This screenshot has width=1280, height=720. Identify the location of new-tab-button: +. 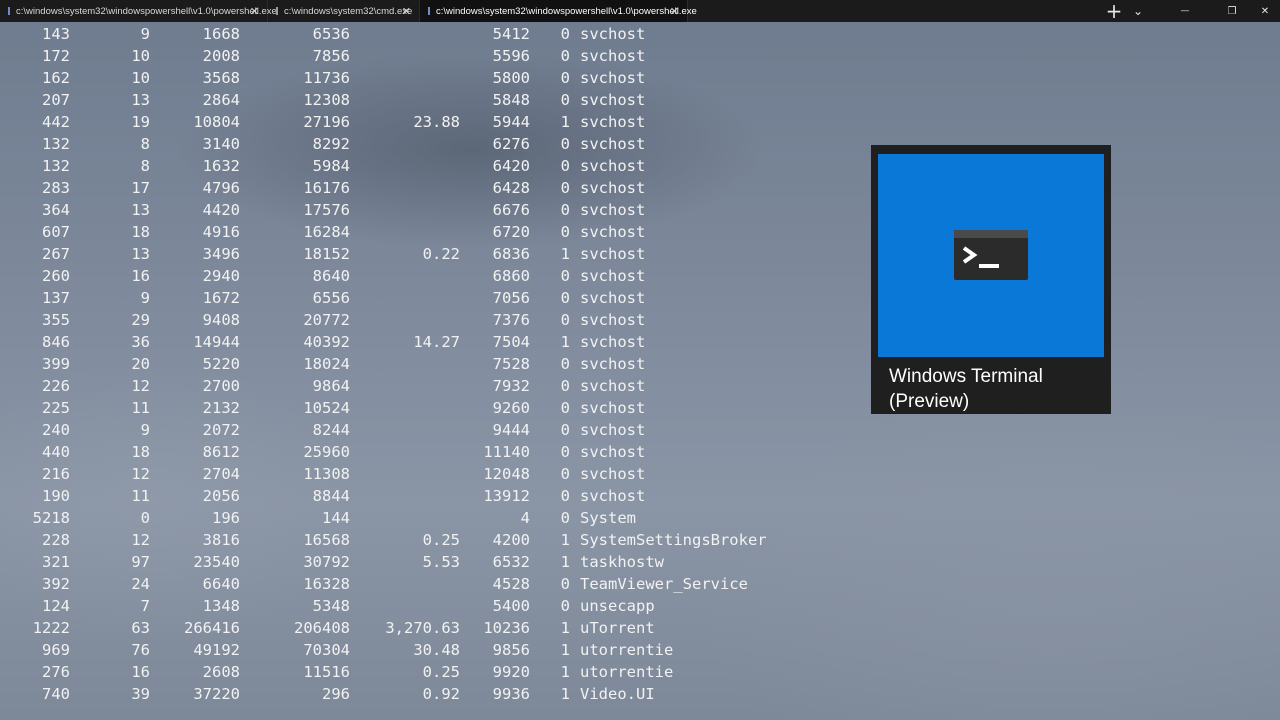
(1114, 11).